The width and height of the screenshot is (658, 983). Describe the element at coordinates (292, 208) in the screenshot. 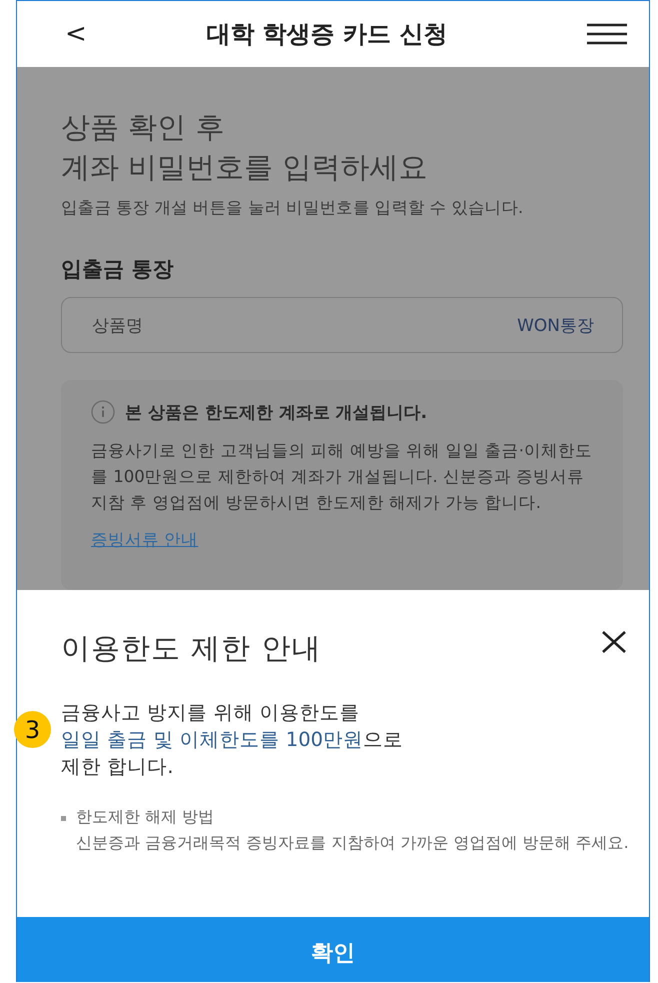

I see `subtitle-text: 입출금 통장 개설 버튼을 눌러 비밀번호를 입력할 수 있습니다.` at that location.